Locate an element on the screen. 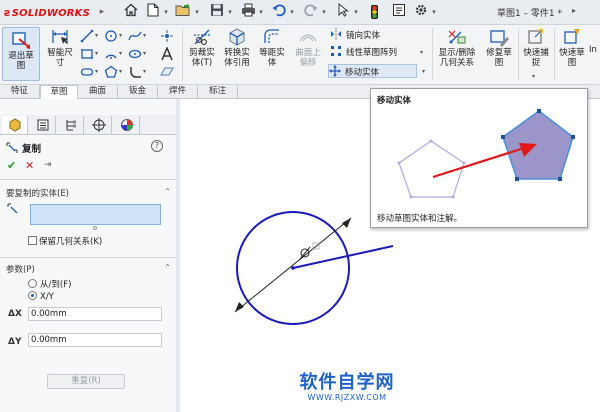  spline-tool-icon is located at coordinates (135, 36).